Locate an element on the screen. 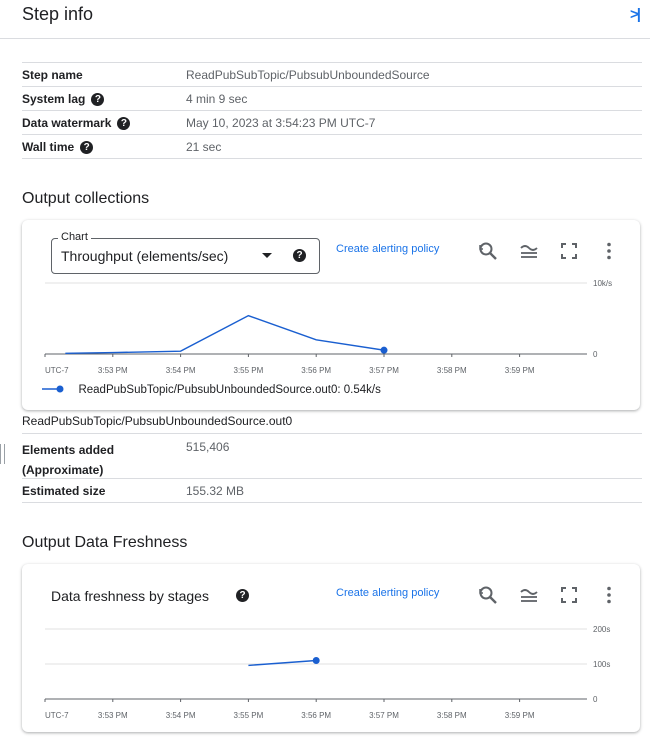  estimated-size-value: 155.32 MB is located at coordinates (215, 491).